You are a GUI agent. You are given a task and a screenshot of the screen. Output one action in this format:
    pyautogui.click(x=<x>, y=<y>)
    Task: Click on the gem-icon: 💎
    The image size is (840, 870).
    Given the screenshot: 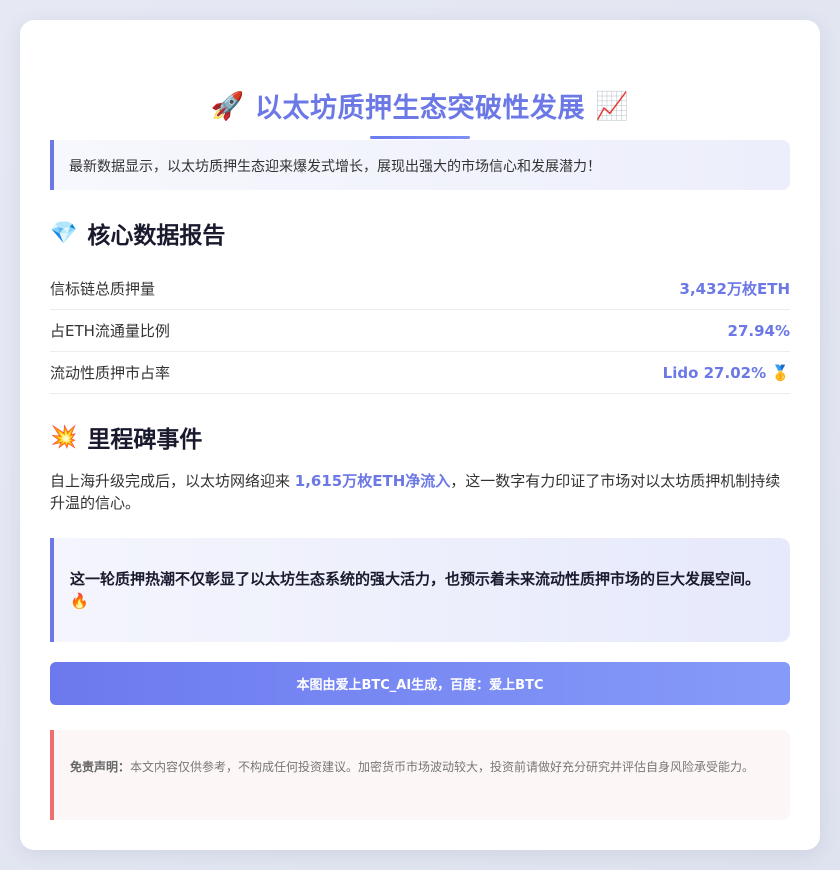 What is the action you would take?
    pyautogui.click(x=64, y=233)
    